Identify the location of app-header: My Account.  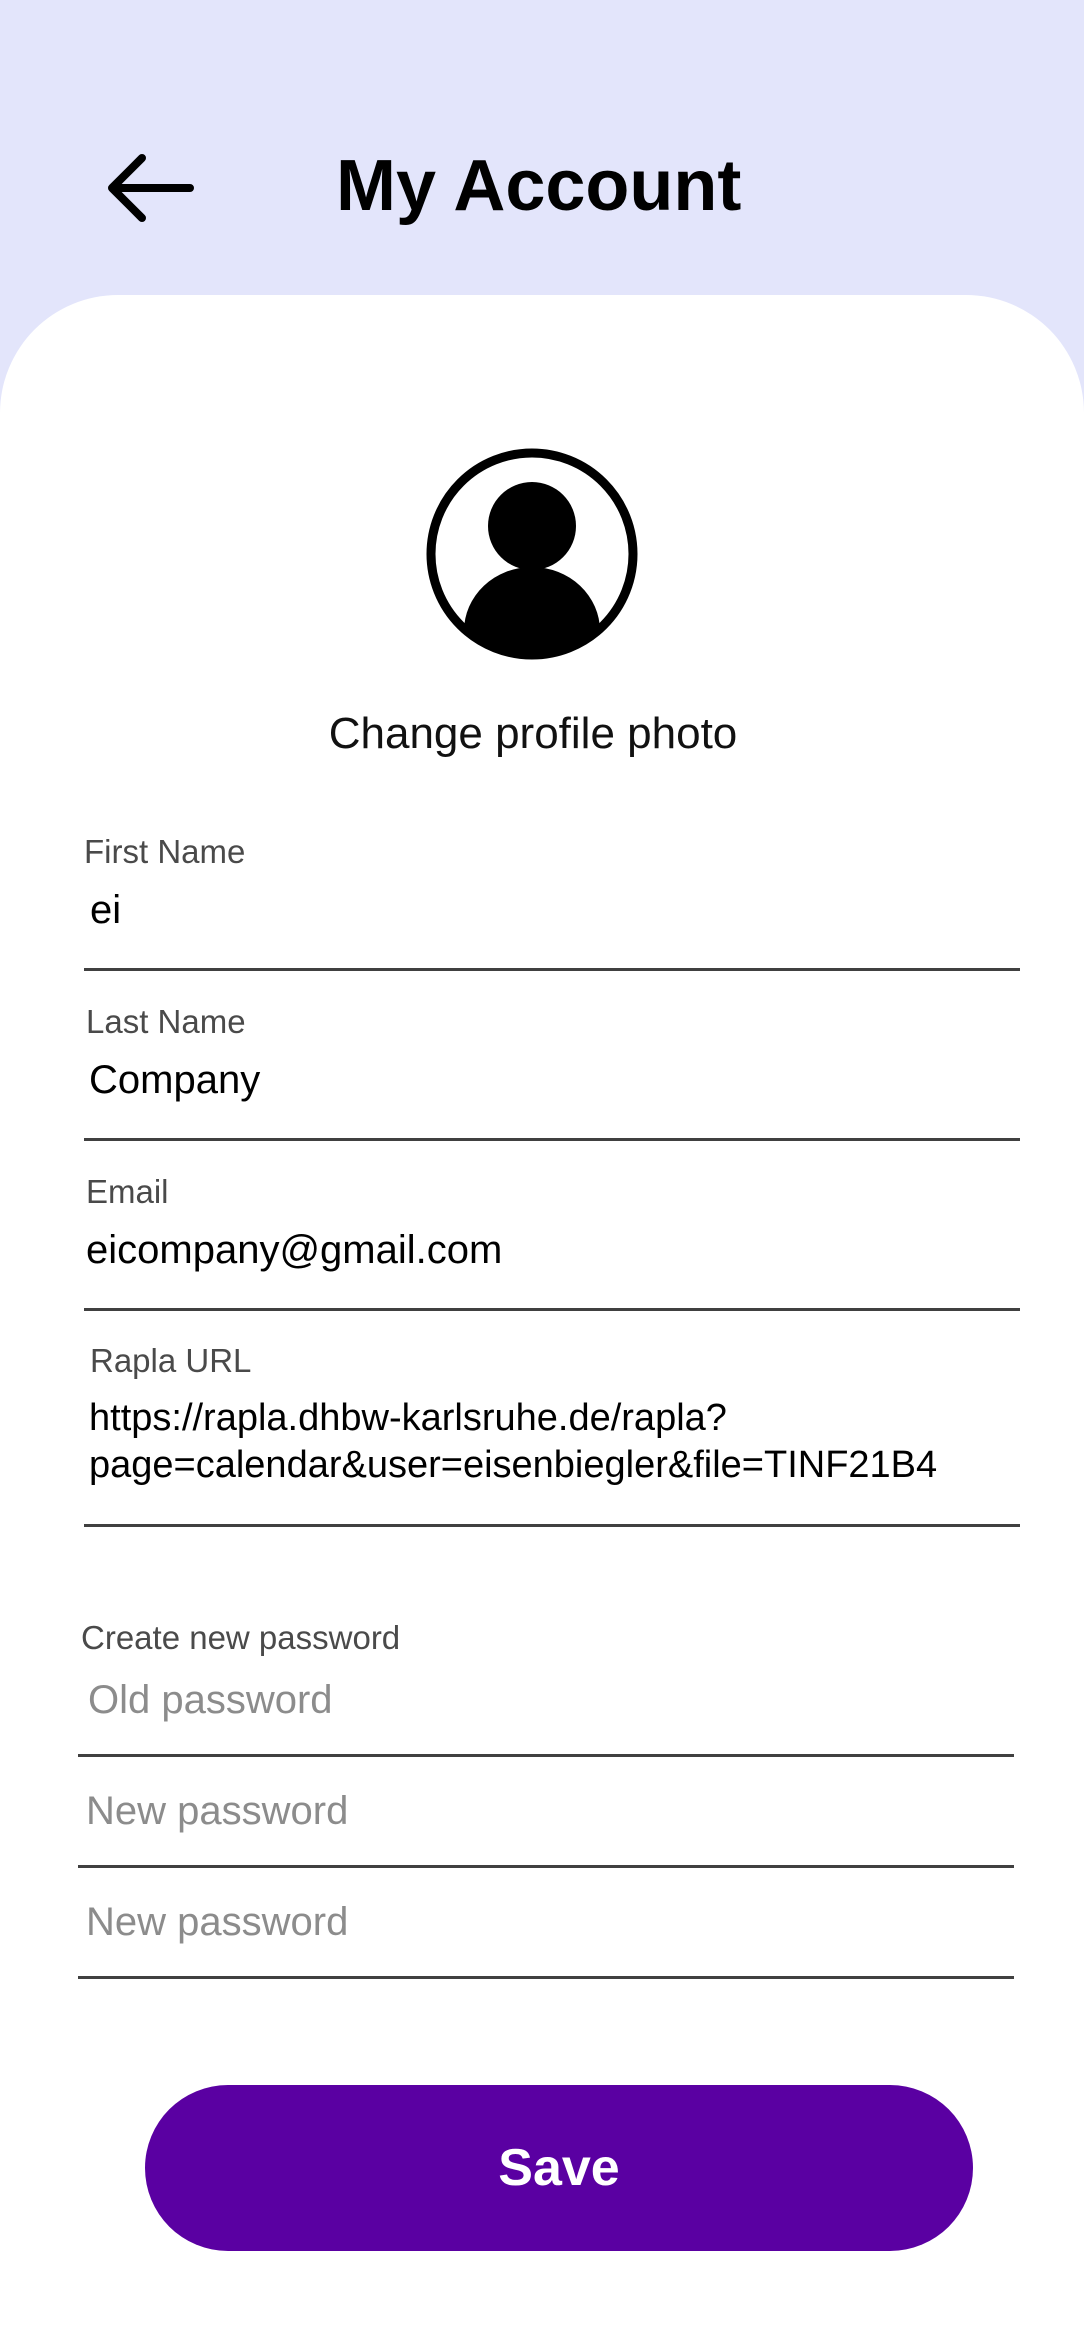
(542, 150).